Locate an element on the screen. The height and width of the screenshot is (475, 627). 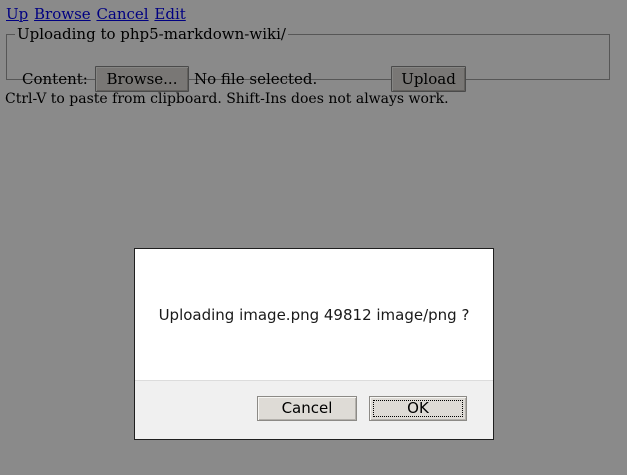
focus-ring is located at coordinates (418, 408).